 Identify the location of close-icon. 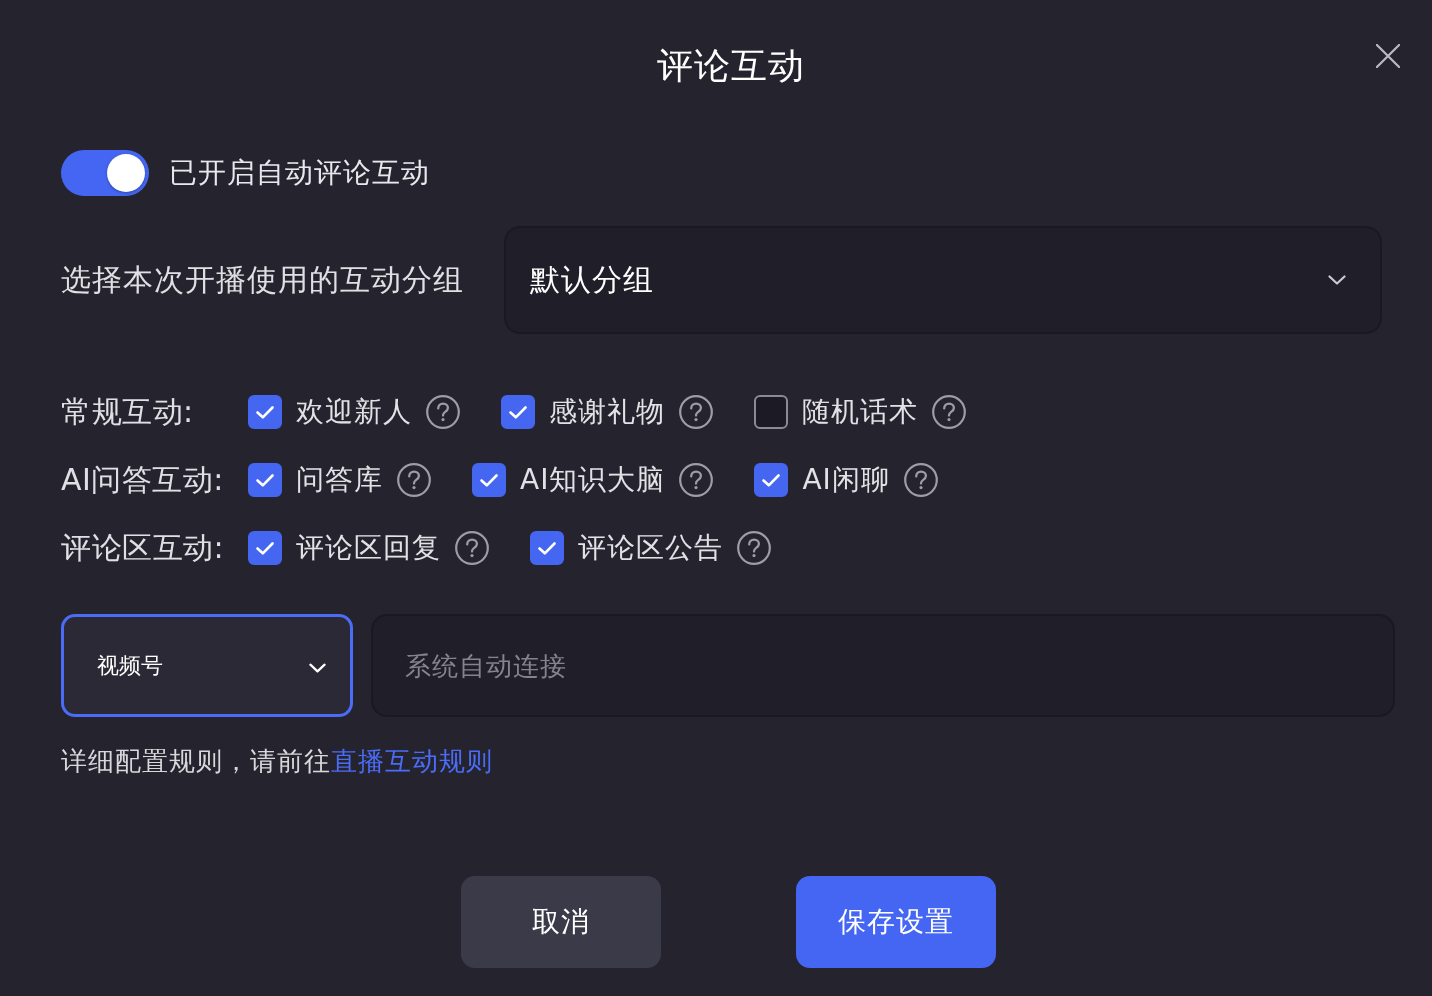
(1388, 56).